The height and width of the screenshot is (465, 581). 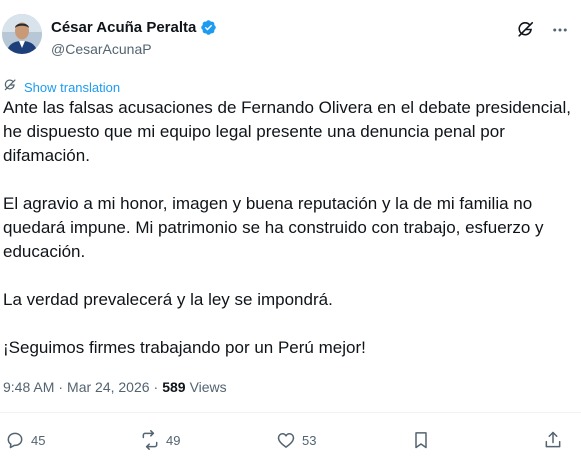 What do you see at coordinates (560, 30) in the screenshot?
I see `more-icon` at bounding box center [560, 30].